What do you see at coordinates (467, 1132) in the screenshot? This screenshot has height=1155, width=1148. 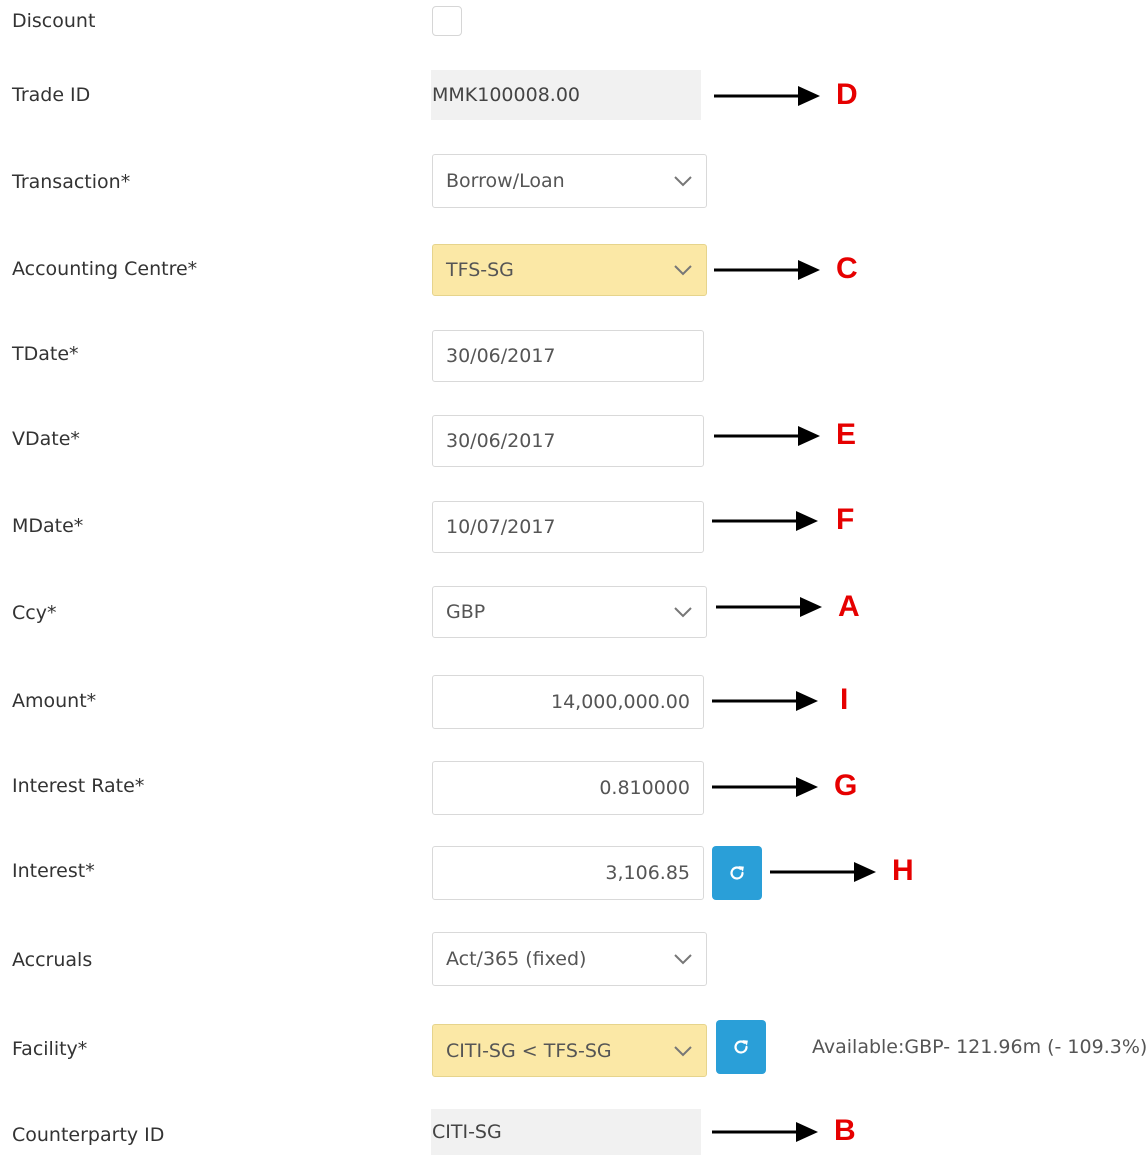 I see `counterparty-id-value: CITI-SG` at bounding box center [467, 1132].